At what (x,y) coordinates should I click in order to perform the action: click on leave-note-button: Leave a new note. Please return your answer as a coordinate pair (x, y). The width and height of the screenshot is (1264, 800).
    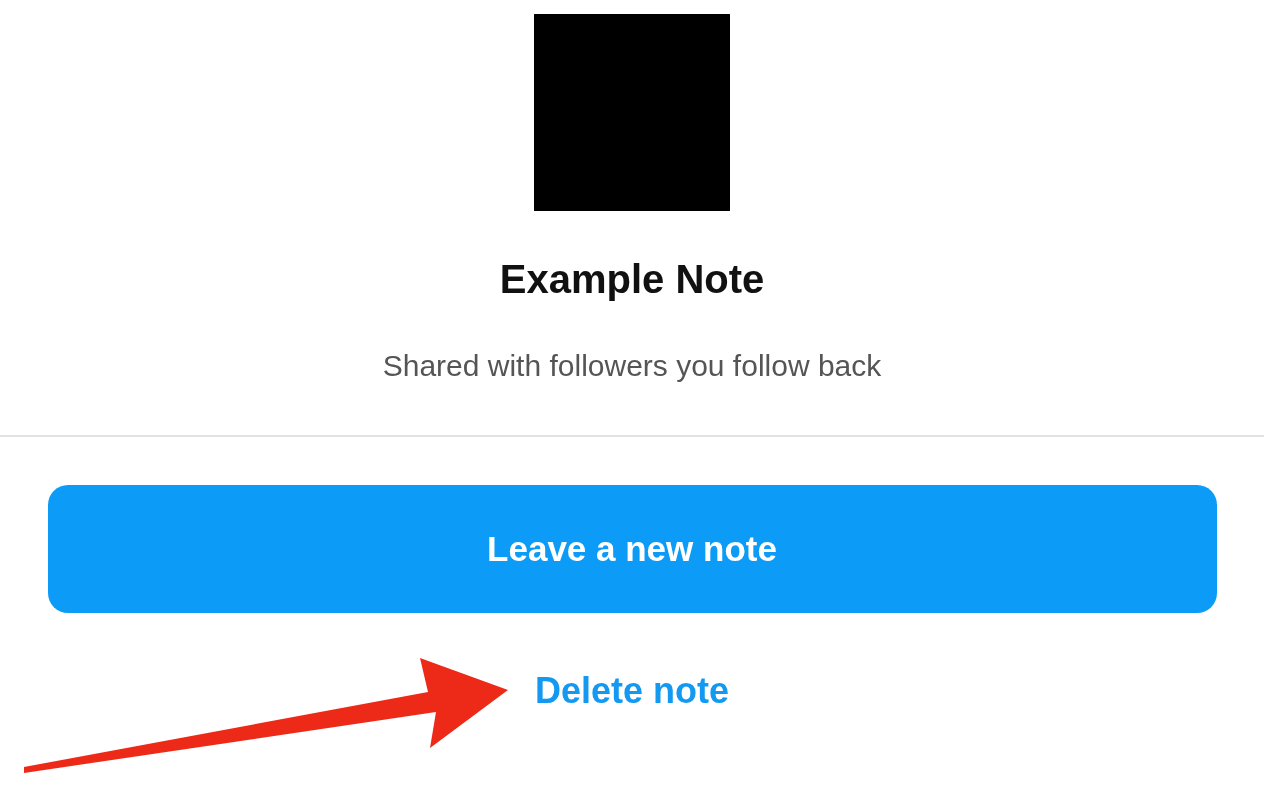
    Looking at the image, I should click on (632, 549).